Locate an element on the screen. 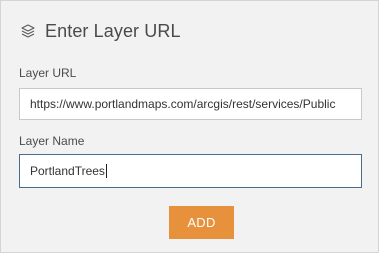 The image size is (379, 253). panel-title: Enter Layer URL is located at coordinates (113, 30).